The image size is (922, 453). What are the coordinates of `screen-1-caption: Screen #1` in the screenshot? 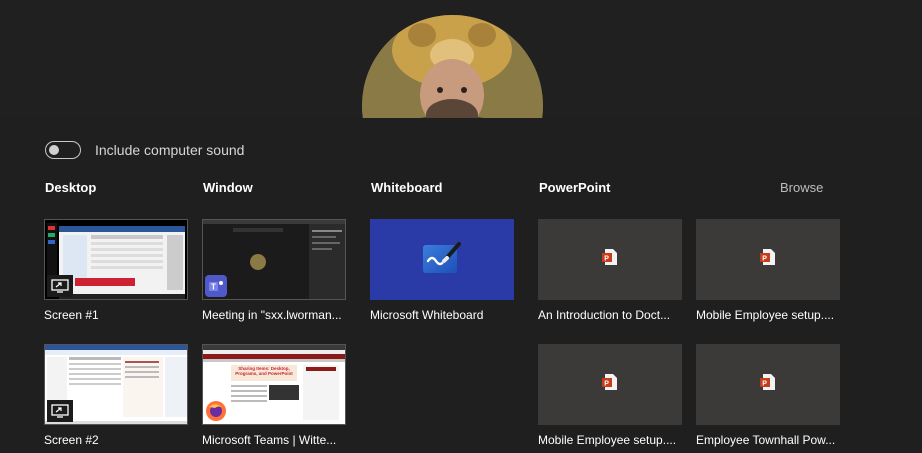 It's located at (71, 315).